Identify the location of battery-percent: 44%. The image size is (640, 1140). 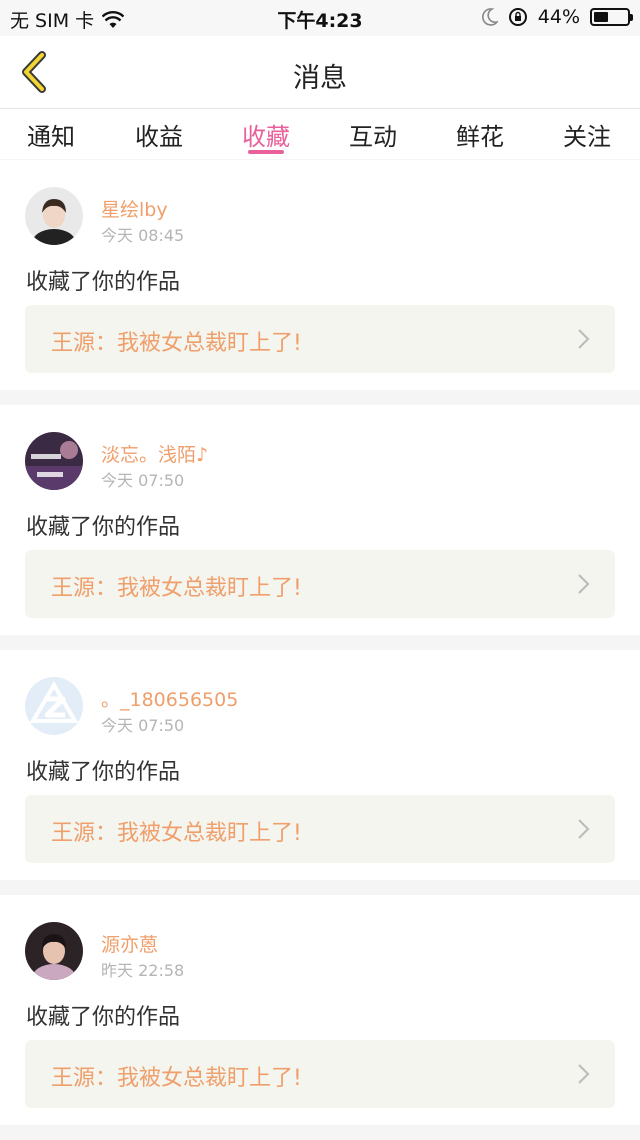
(558, 17).